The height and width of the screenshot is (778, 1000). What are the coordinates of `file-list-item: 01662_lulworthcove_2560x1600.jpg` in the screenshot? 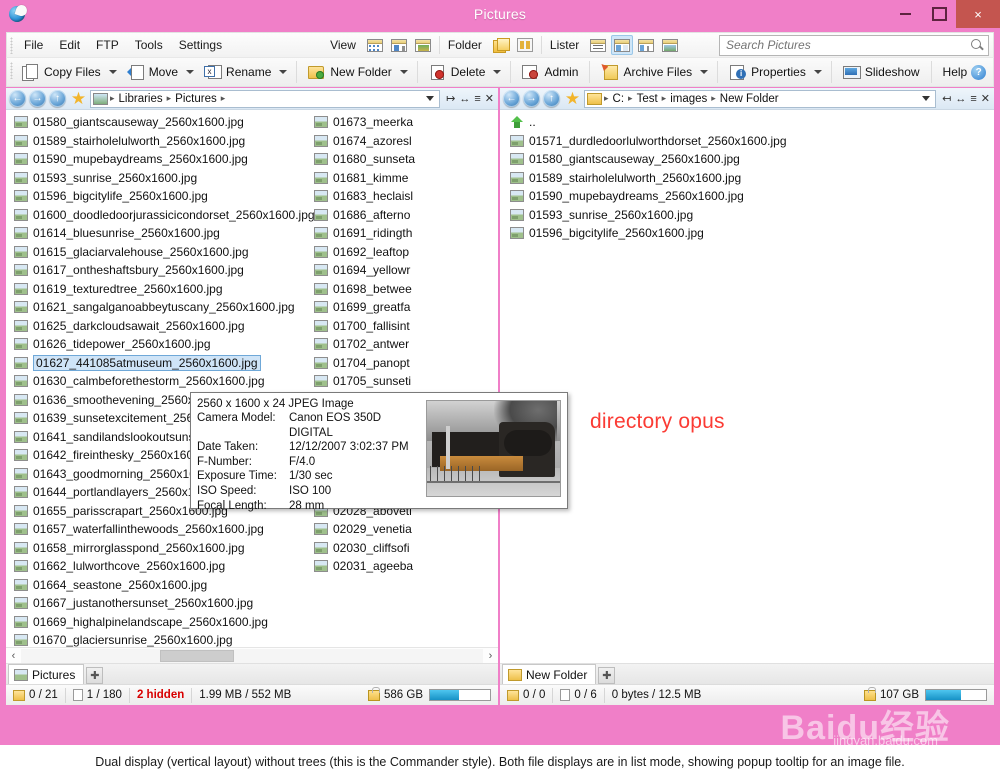 It's located at (162, 566).